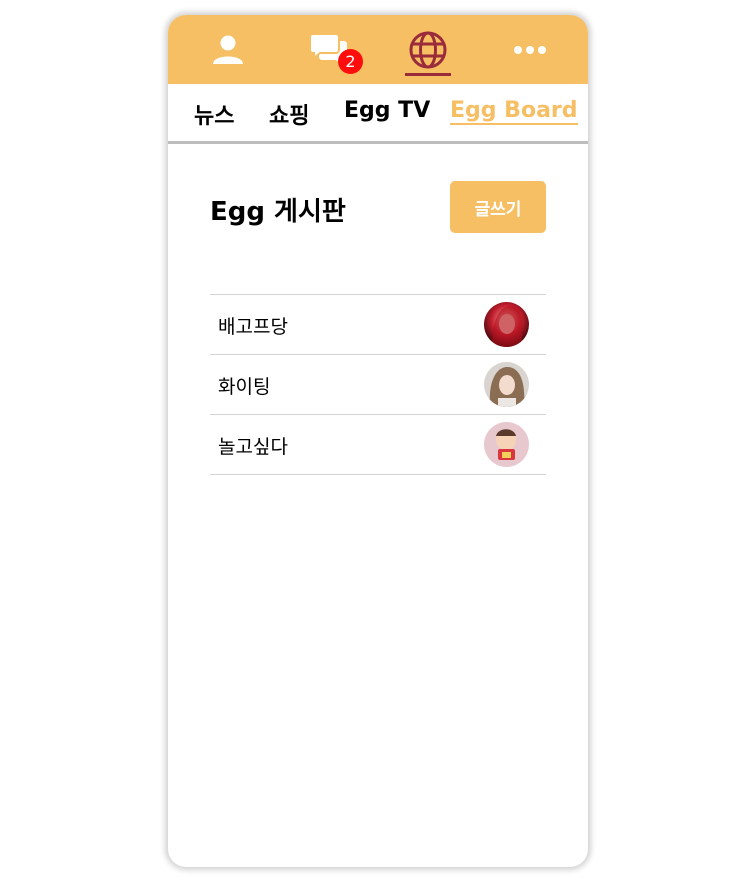  What do you see at coordinates (378, 445) in the screenshot?
I see `list-item: 놀고싶다` at bounding box center [378, 445].